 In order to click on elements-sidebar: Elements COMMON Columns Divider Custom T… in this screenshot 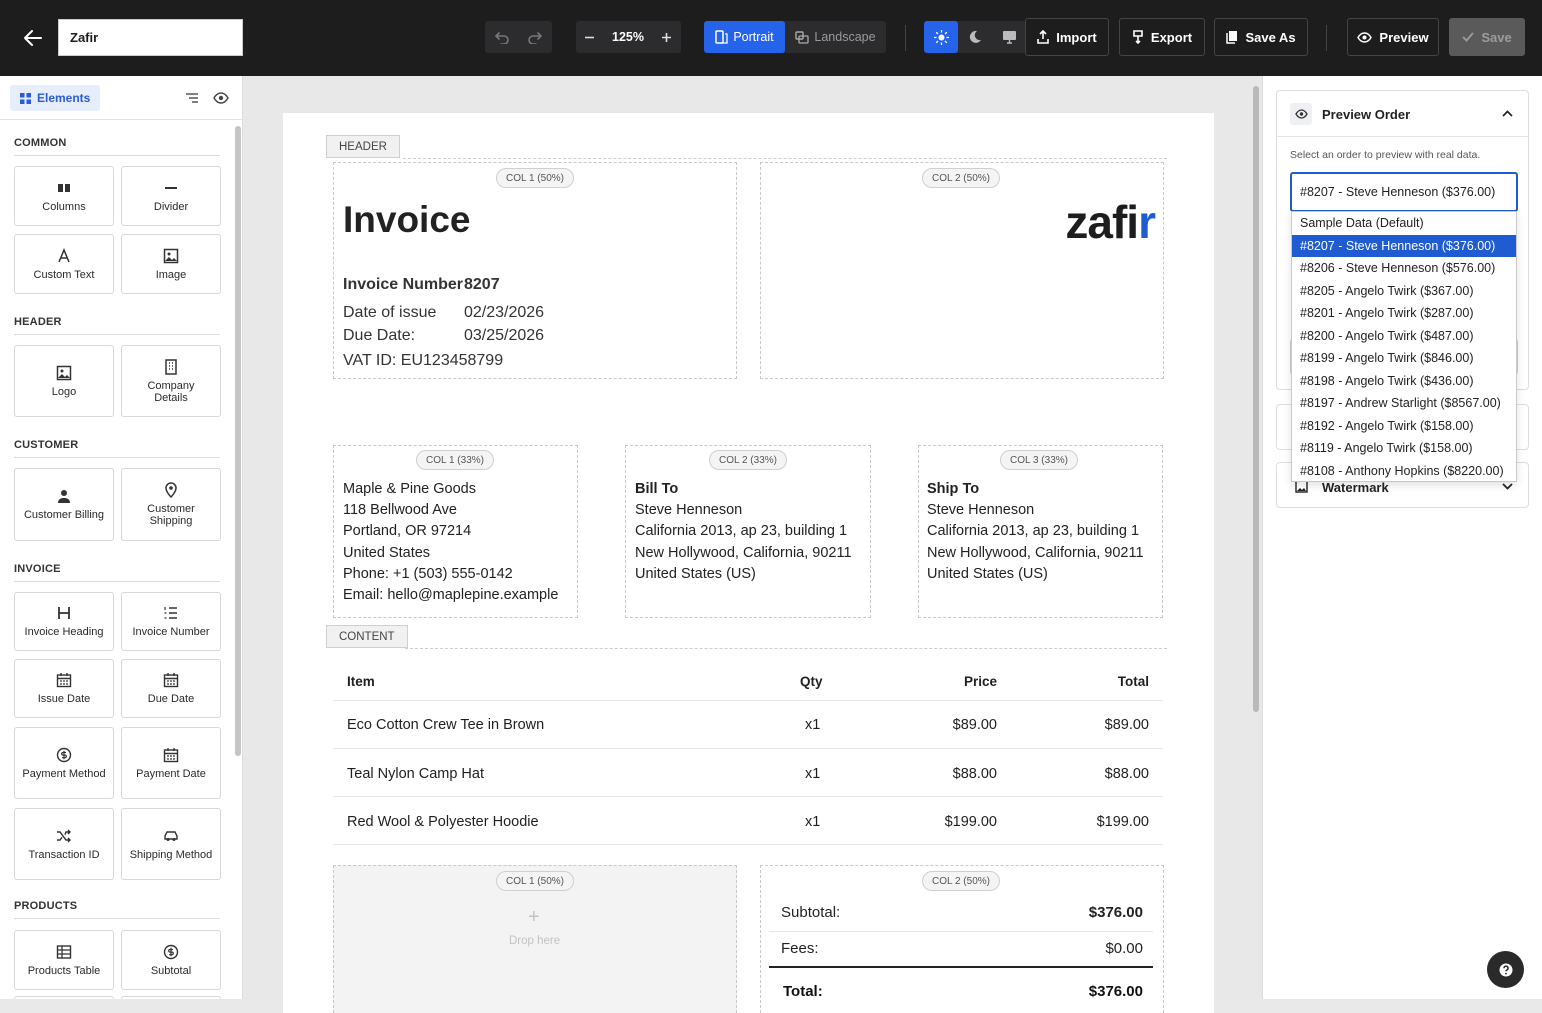, I will do `click(121, 537)`.